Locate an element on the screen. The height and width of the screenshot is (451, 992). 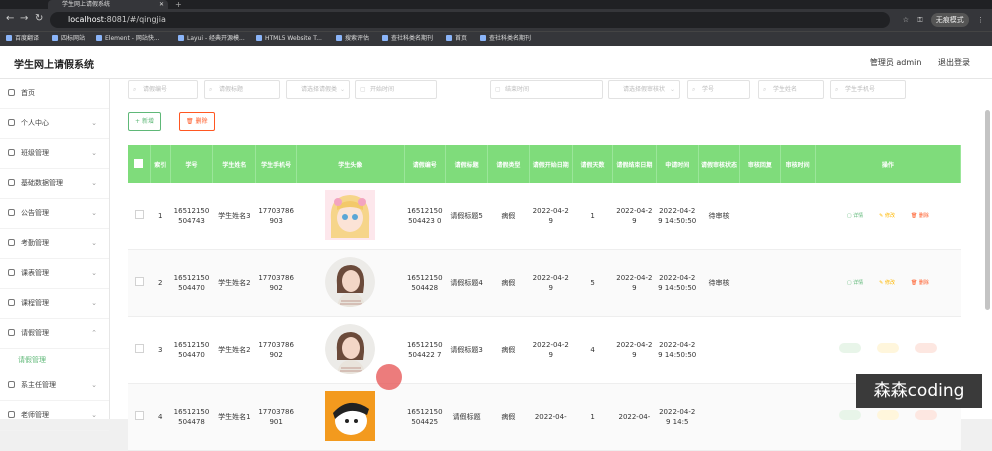
logout-link: 退出登录 is located at coordinates (954, 62).